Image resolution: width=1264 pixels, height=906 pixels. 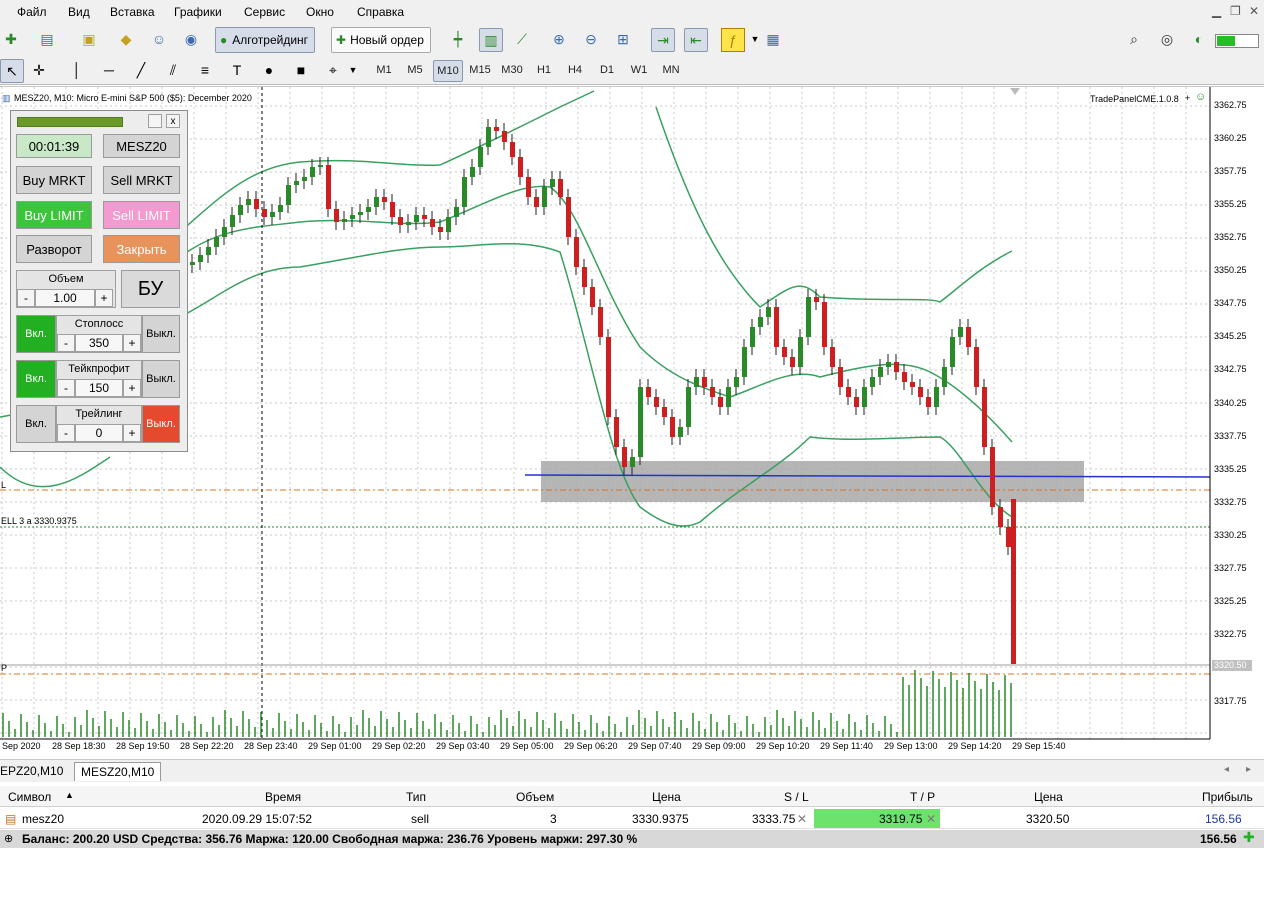 What do you see at coordinates (99, 433) in the screenshot?
I see `trailing-input: 0` at bounding box center [99, 433].